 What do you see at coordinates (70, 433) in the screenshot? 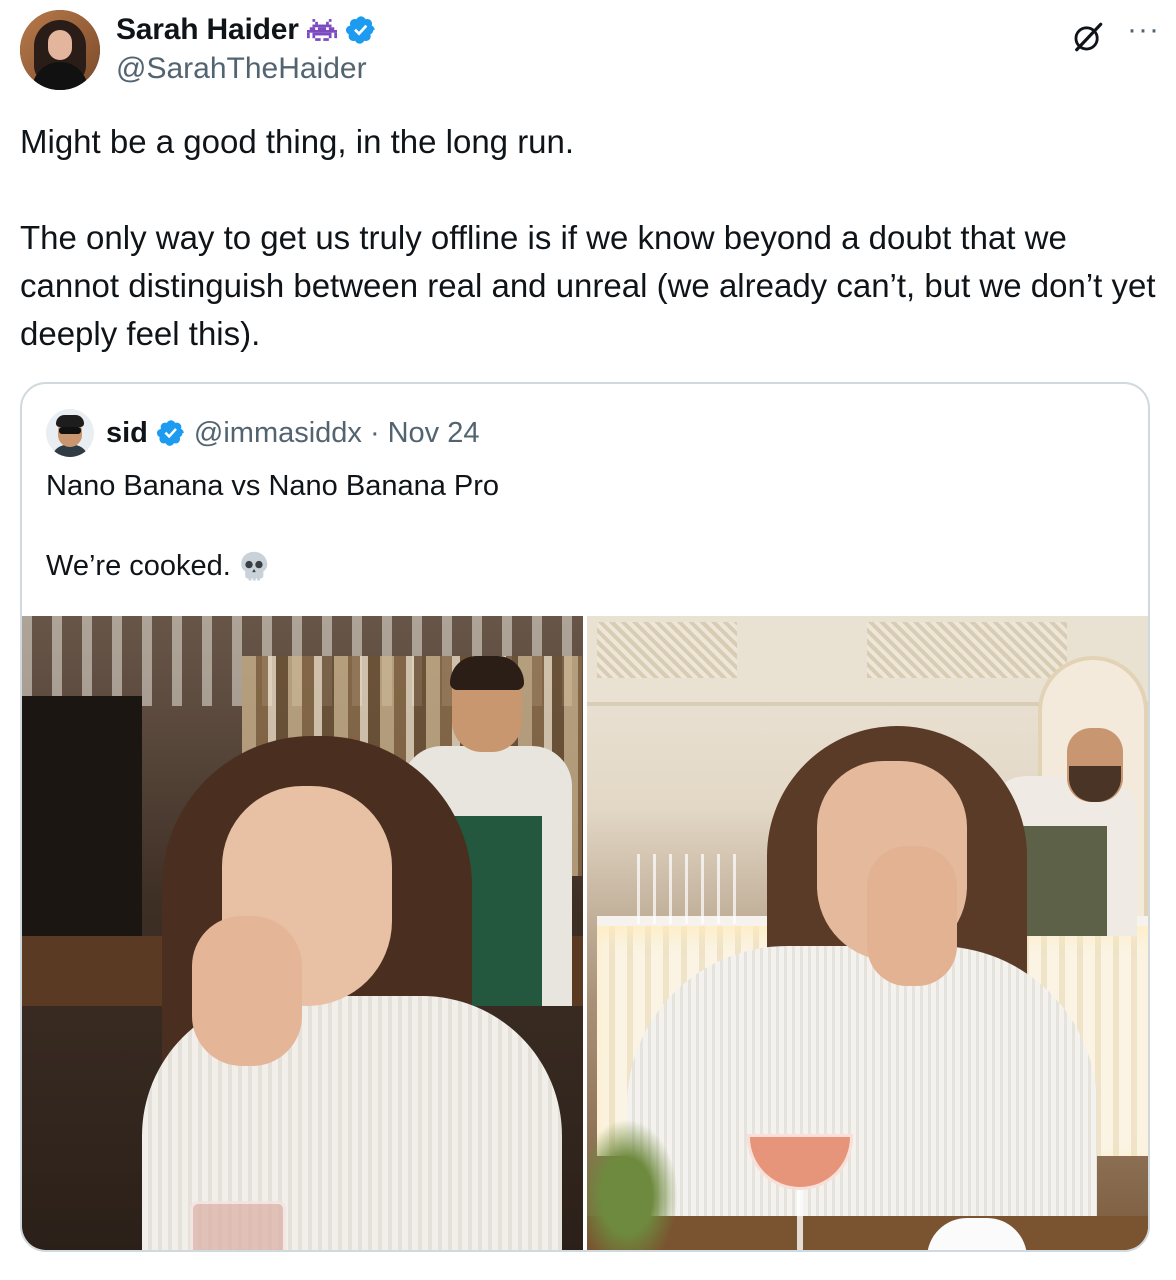
I see `quoted-author-avatar` at bounding box center [70, 433].